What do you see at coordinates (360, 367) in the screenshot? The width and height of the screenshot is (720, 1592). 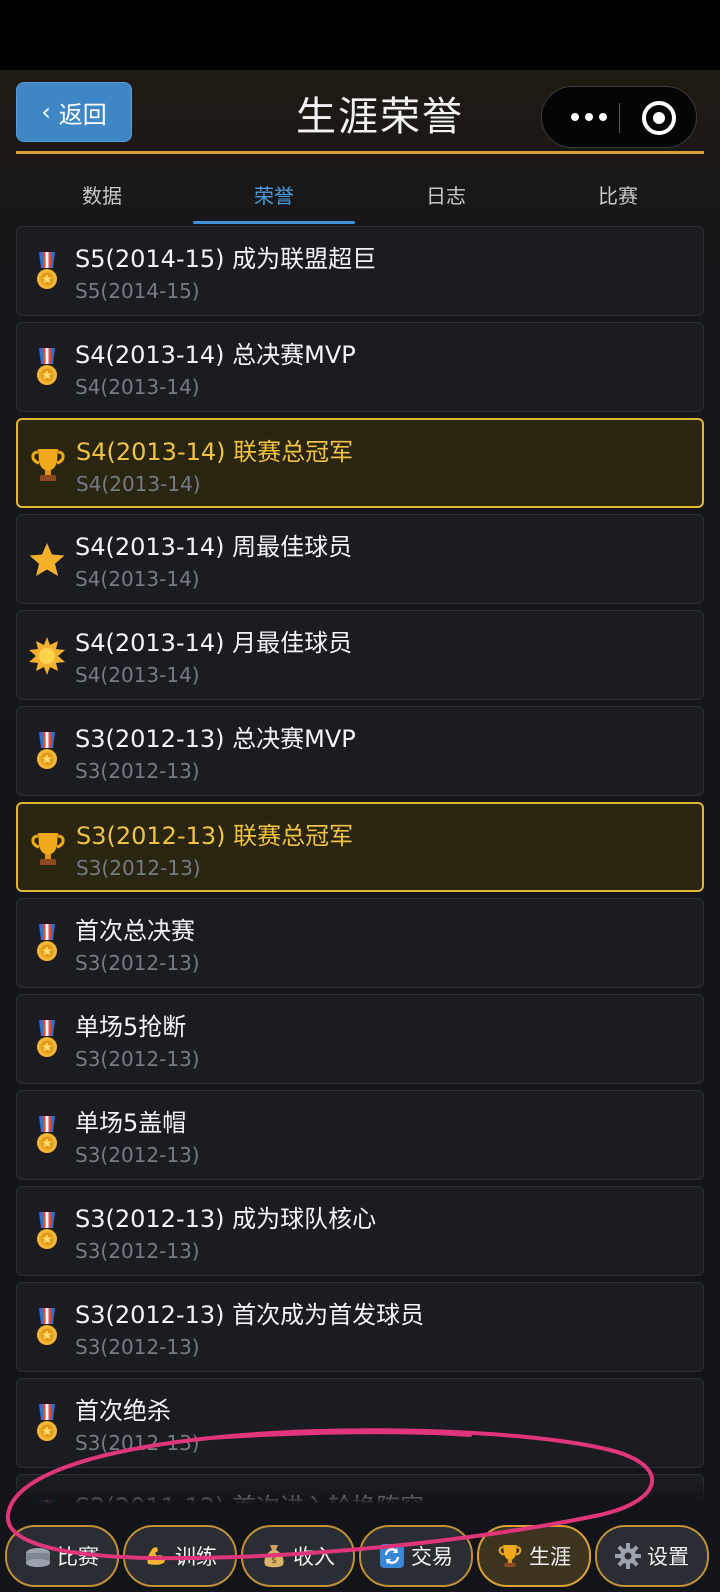 I see `honor-item: S4(2013-14) 总决赛MVP S4(2013-14)` at bounding box center [360, 367].